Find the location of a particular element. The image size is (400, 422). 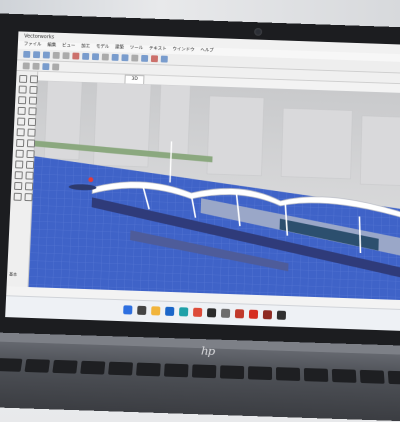

roof-icon is located at coordinates (18, 186).